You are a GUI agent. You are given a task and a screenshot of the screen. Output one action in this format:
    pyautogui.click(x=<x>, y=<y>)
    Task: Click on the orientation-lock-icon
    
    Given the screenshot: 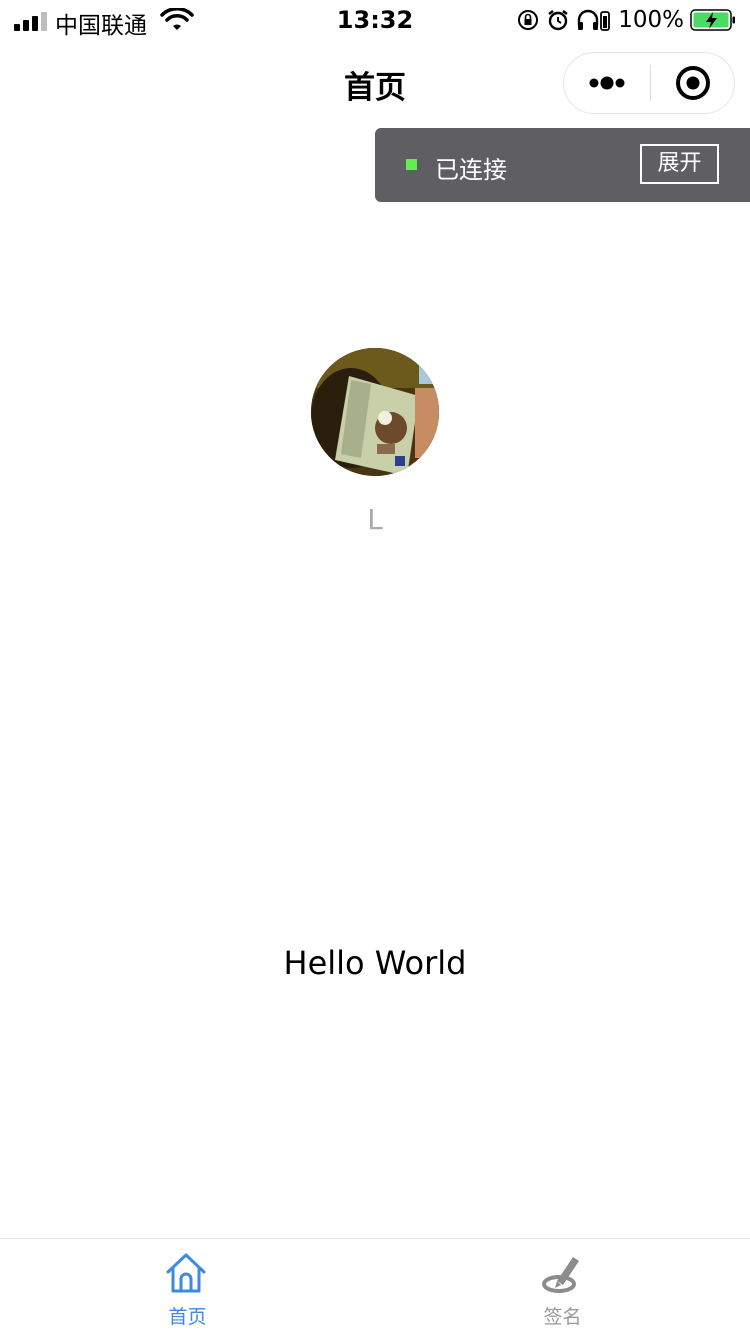 What is the action you would take?
    pyautogui.click(x=528, y=20)
    